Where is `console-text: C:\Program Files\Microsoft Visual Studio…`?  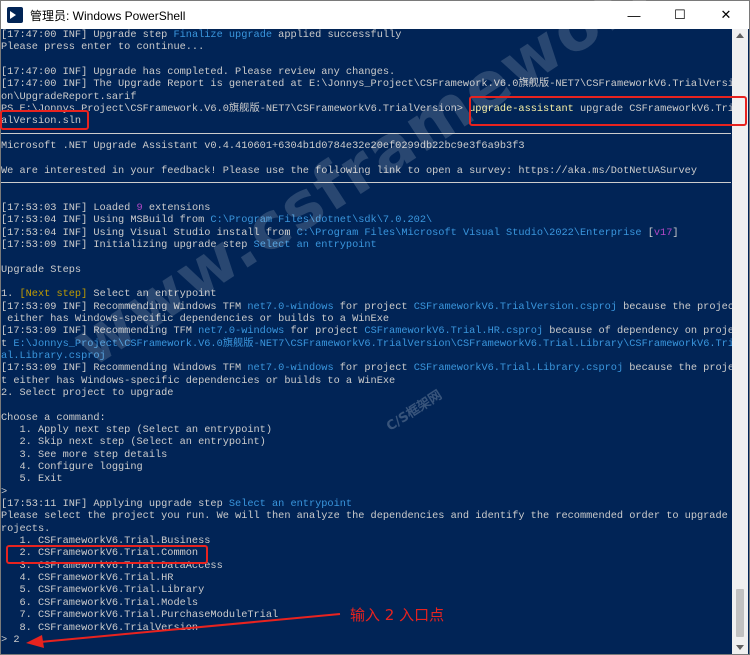 console-text: C:\Program Files\Microsoft Visual Studio… is located at coordinates (469, 232).